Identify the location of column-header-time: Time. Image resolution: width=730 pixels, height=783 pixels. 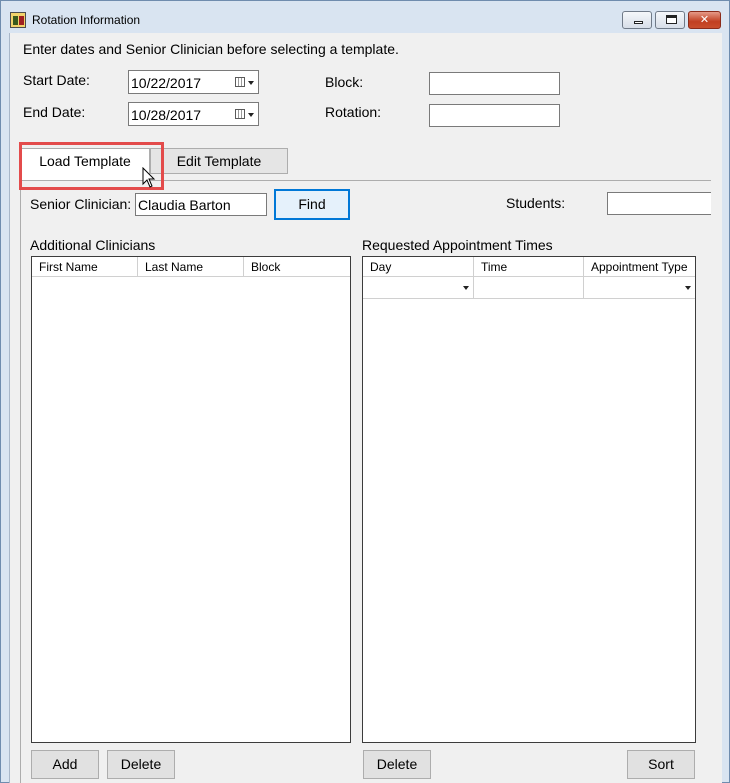
(529, 267).